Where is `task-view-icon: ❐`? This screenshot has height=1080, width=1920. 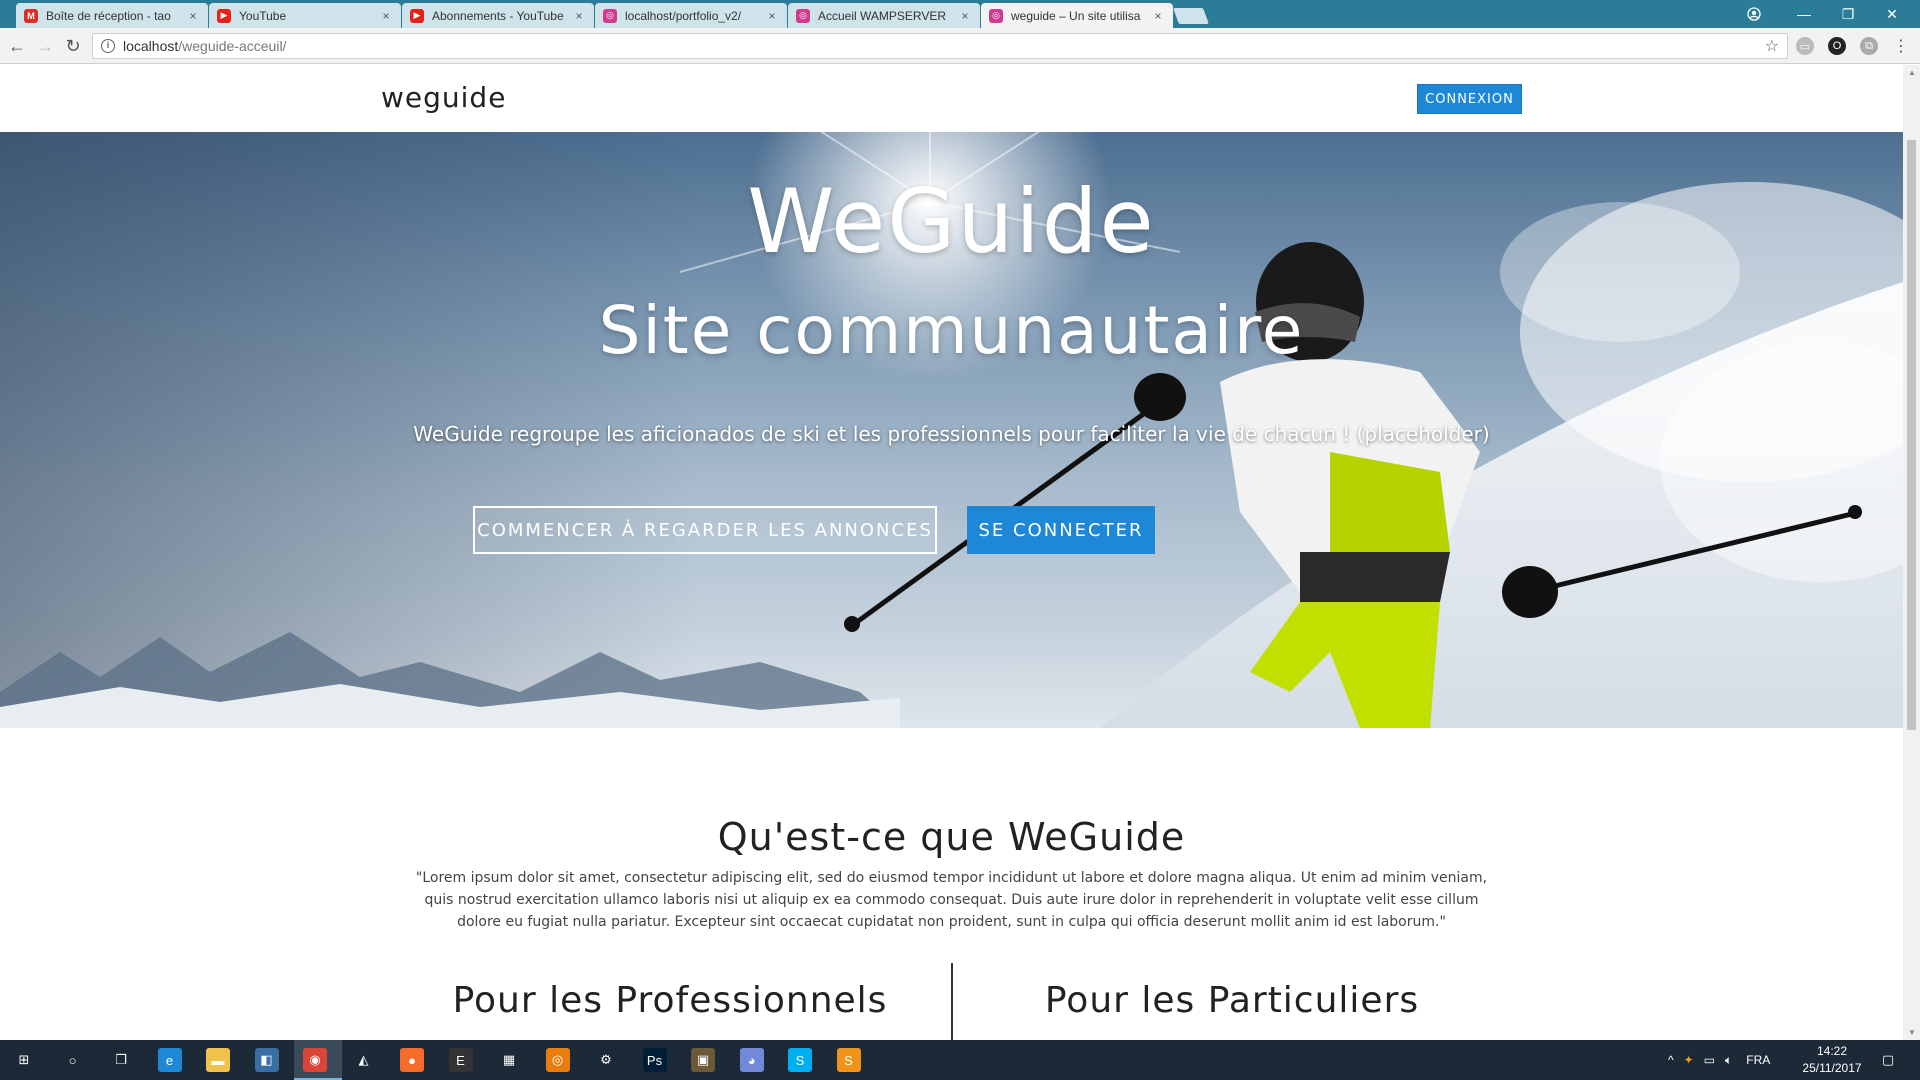
task-view-icon: ❐ is located at coordinates (121, 1060).